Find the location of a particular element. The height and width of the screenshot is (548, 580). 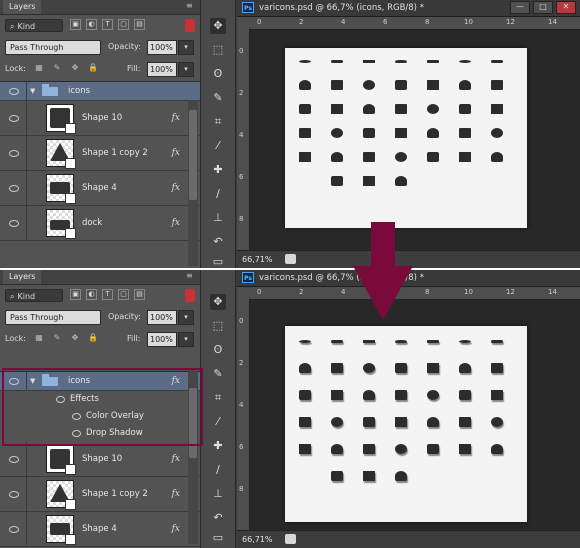

layer-row: dock fx is located at coordinates (100, 223).